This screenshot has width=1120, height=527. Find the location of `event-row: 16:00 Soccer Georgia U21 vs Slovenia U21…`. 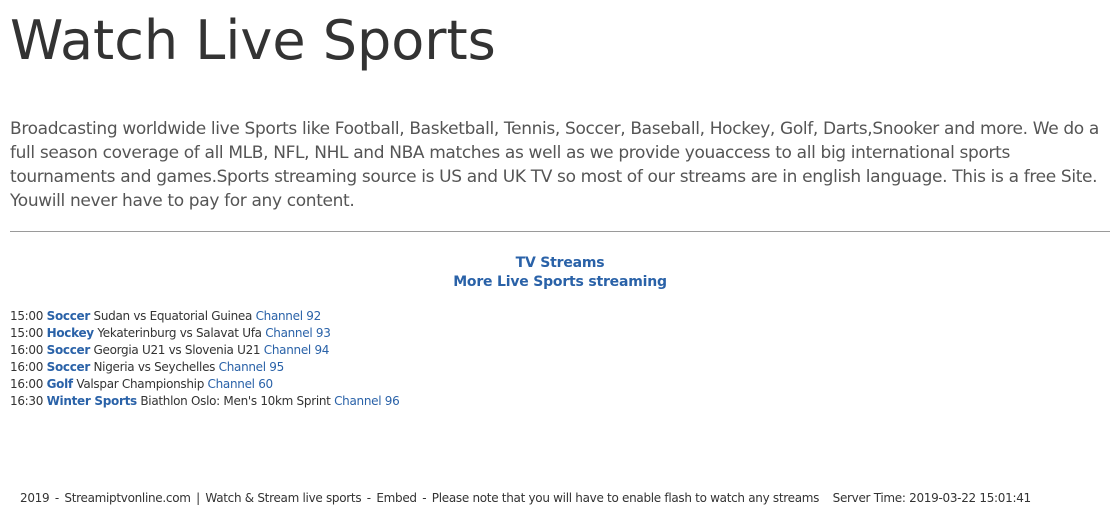

event-row: 16:00 Soccer Georgia U21 vs Slovenia U21… is located at coordinates (204, 350).